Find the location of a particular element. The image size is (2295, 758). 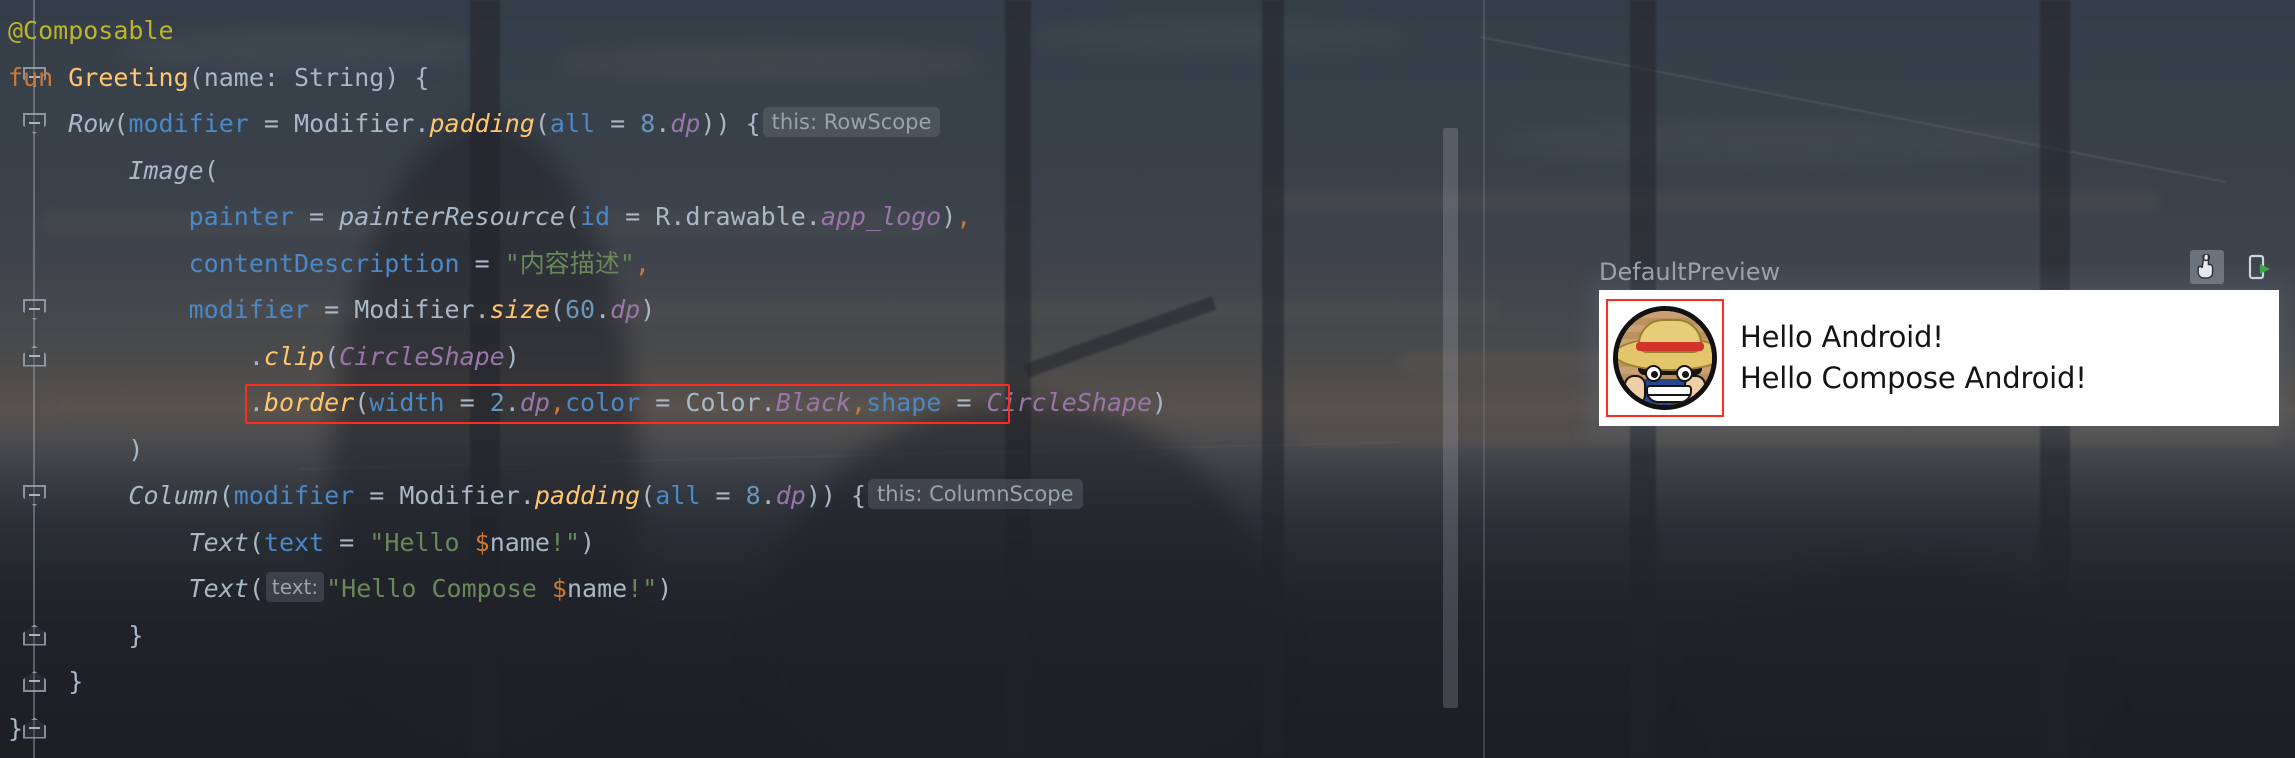

code-token: border is located at coordinates (309, 402).